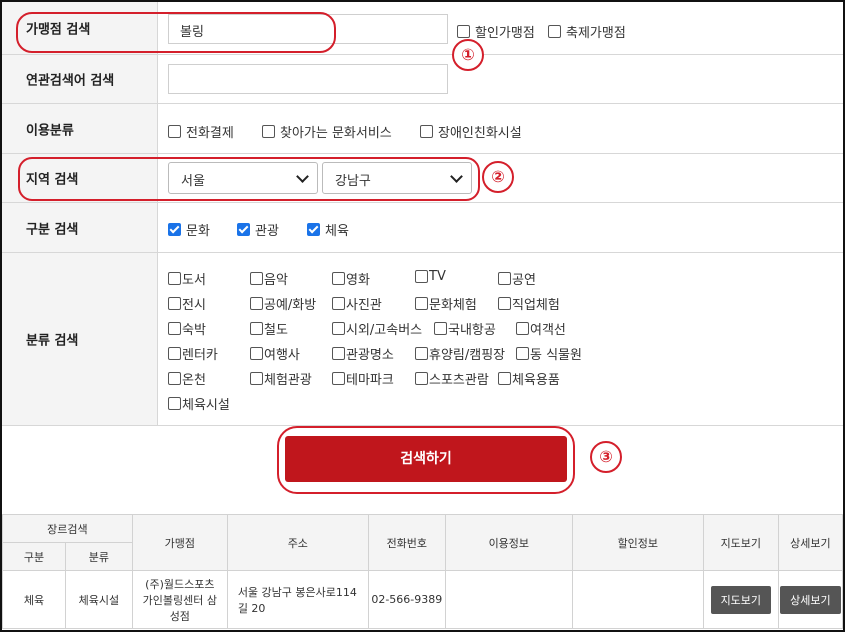 The height and width of the screenshot is (632, 845). I want to click on category-label: 숙박, so click(194, 330).